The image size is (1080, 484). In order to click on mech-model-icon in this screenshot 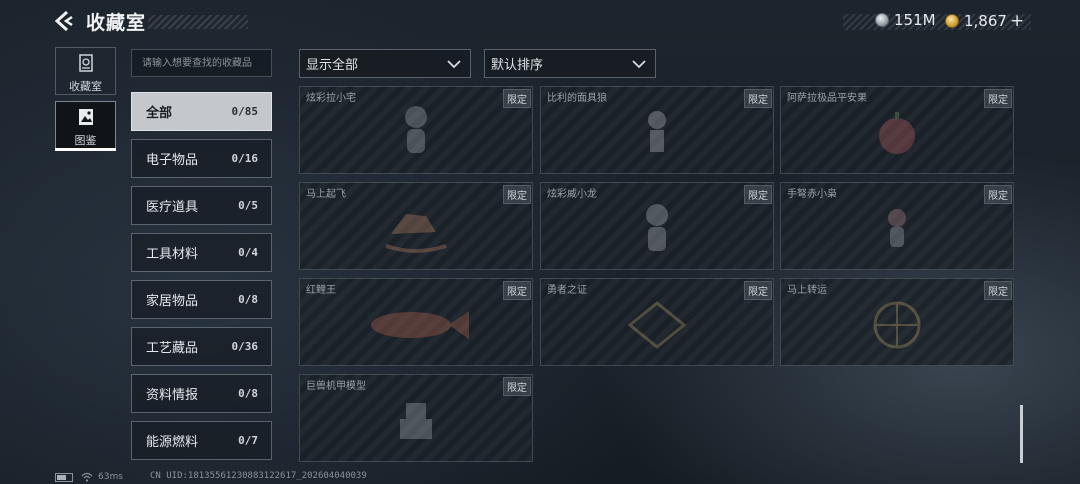, I will do `click(416, 421)`.